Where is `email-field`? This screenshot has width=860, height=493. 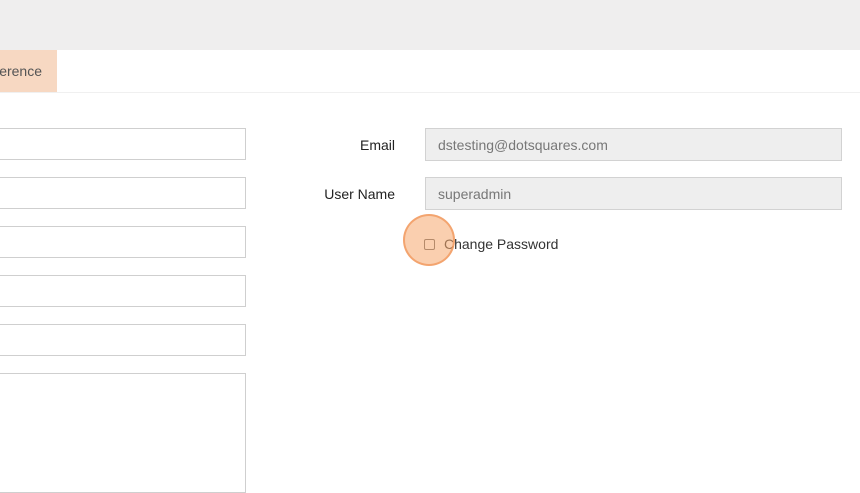 email-field is located at coordinates (633, 144).